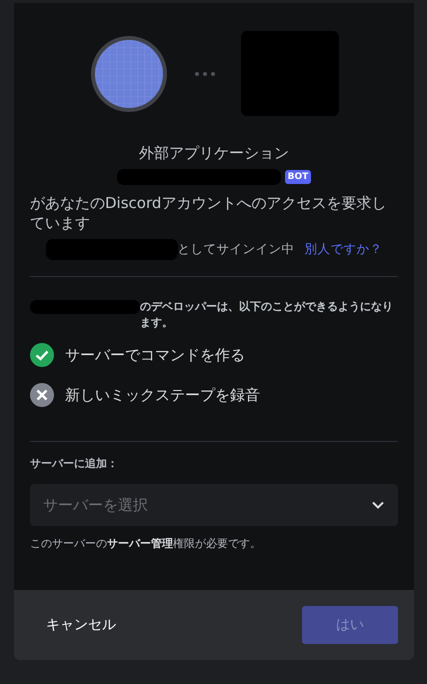  What do you see at coordinates (129, 74) in the screenshot?
I see `avatar-icon` at bounding box center [129, 74].